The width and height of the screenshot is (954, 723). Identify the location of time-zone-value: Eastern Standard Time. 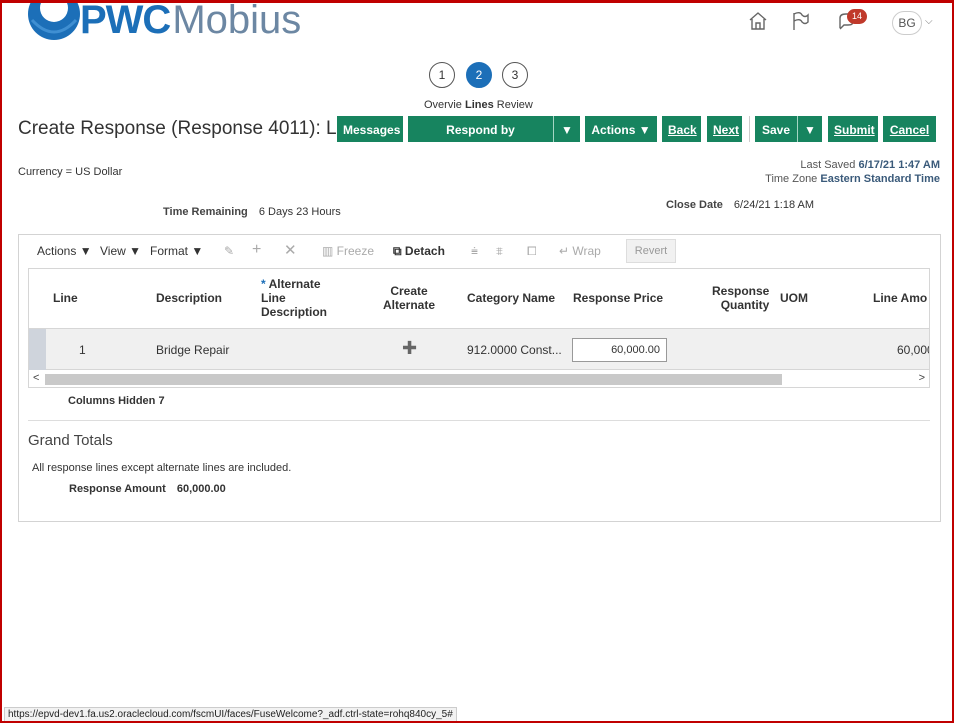
(880, 179).